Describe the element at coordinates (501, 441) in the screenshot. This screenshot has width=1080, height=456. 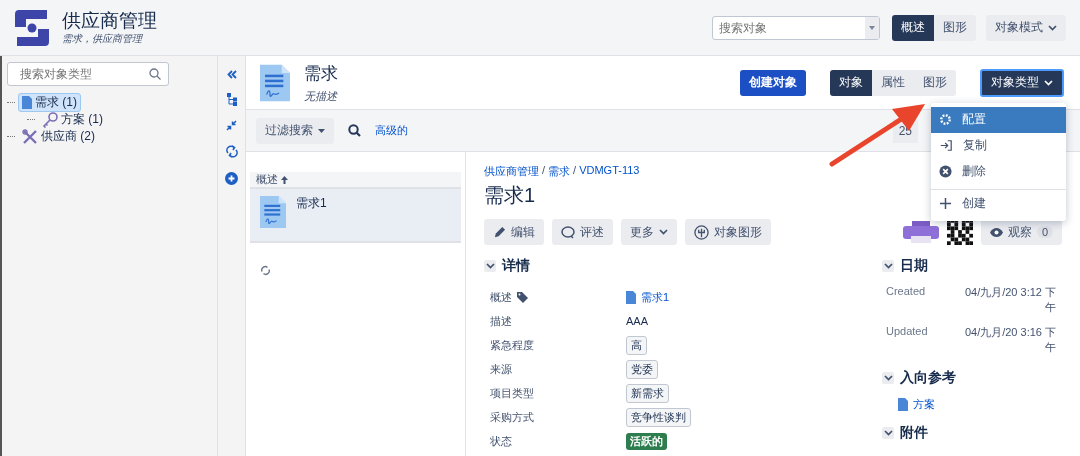
I see `field-label: 状态` at that location.